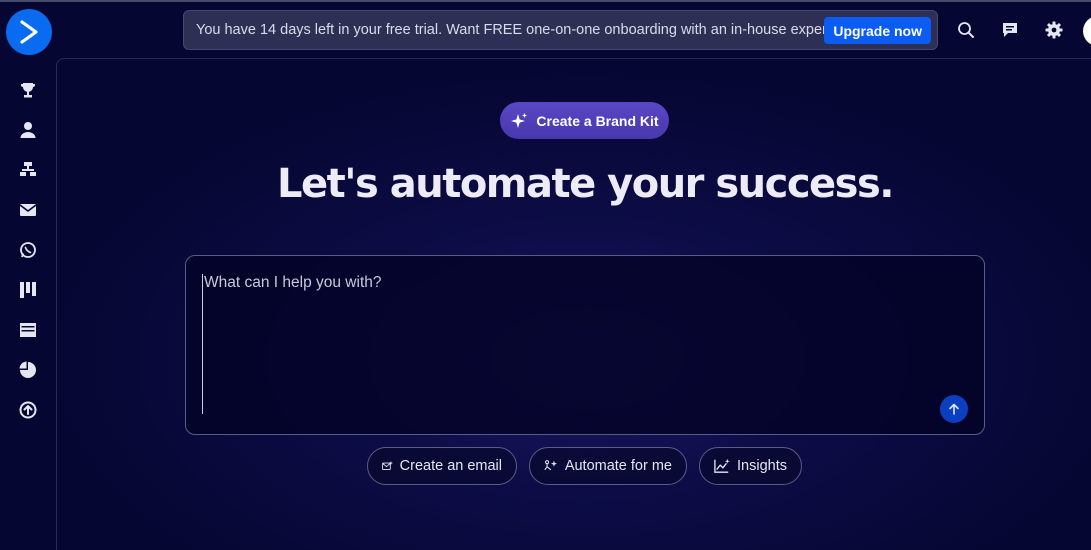 The height and width of the screenshot is (550, 1091). What do you see at coordinates (28, 130) in the screenshot?
I see `contacts-icon` at bounding box center [28, 130].